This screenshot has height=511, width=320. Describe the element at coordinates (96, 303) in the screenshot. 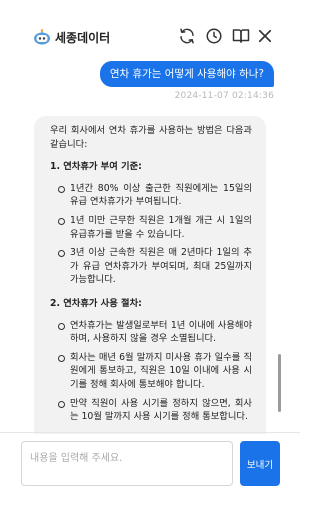

I see `section-title: 2. 연차휴가 사용 절차:` at that location.